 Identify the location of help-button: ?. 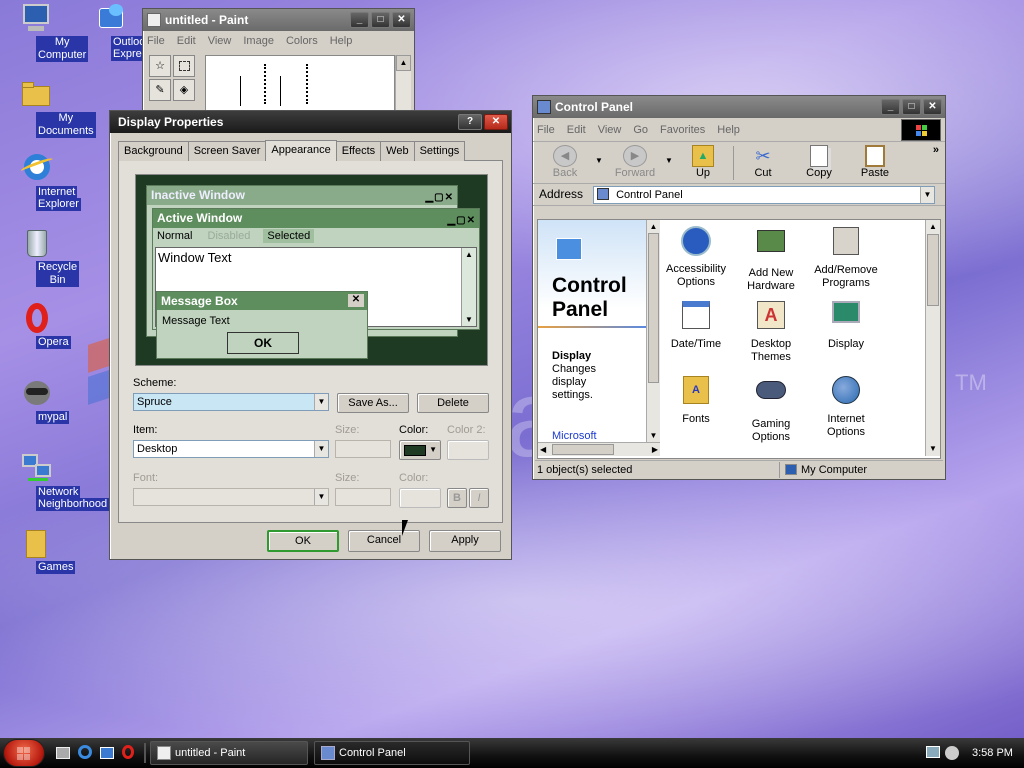
(470, 122).